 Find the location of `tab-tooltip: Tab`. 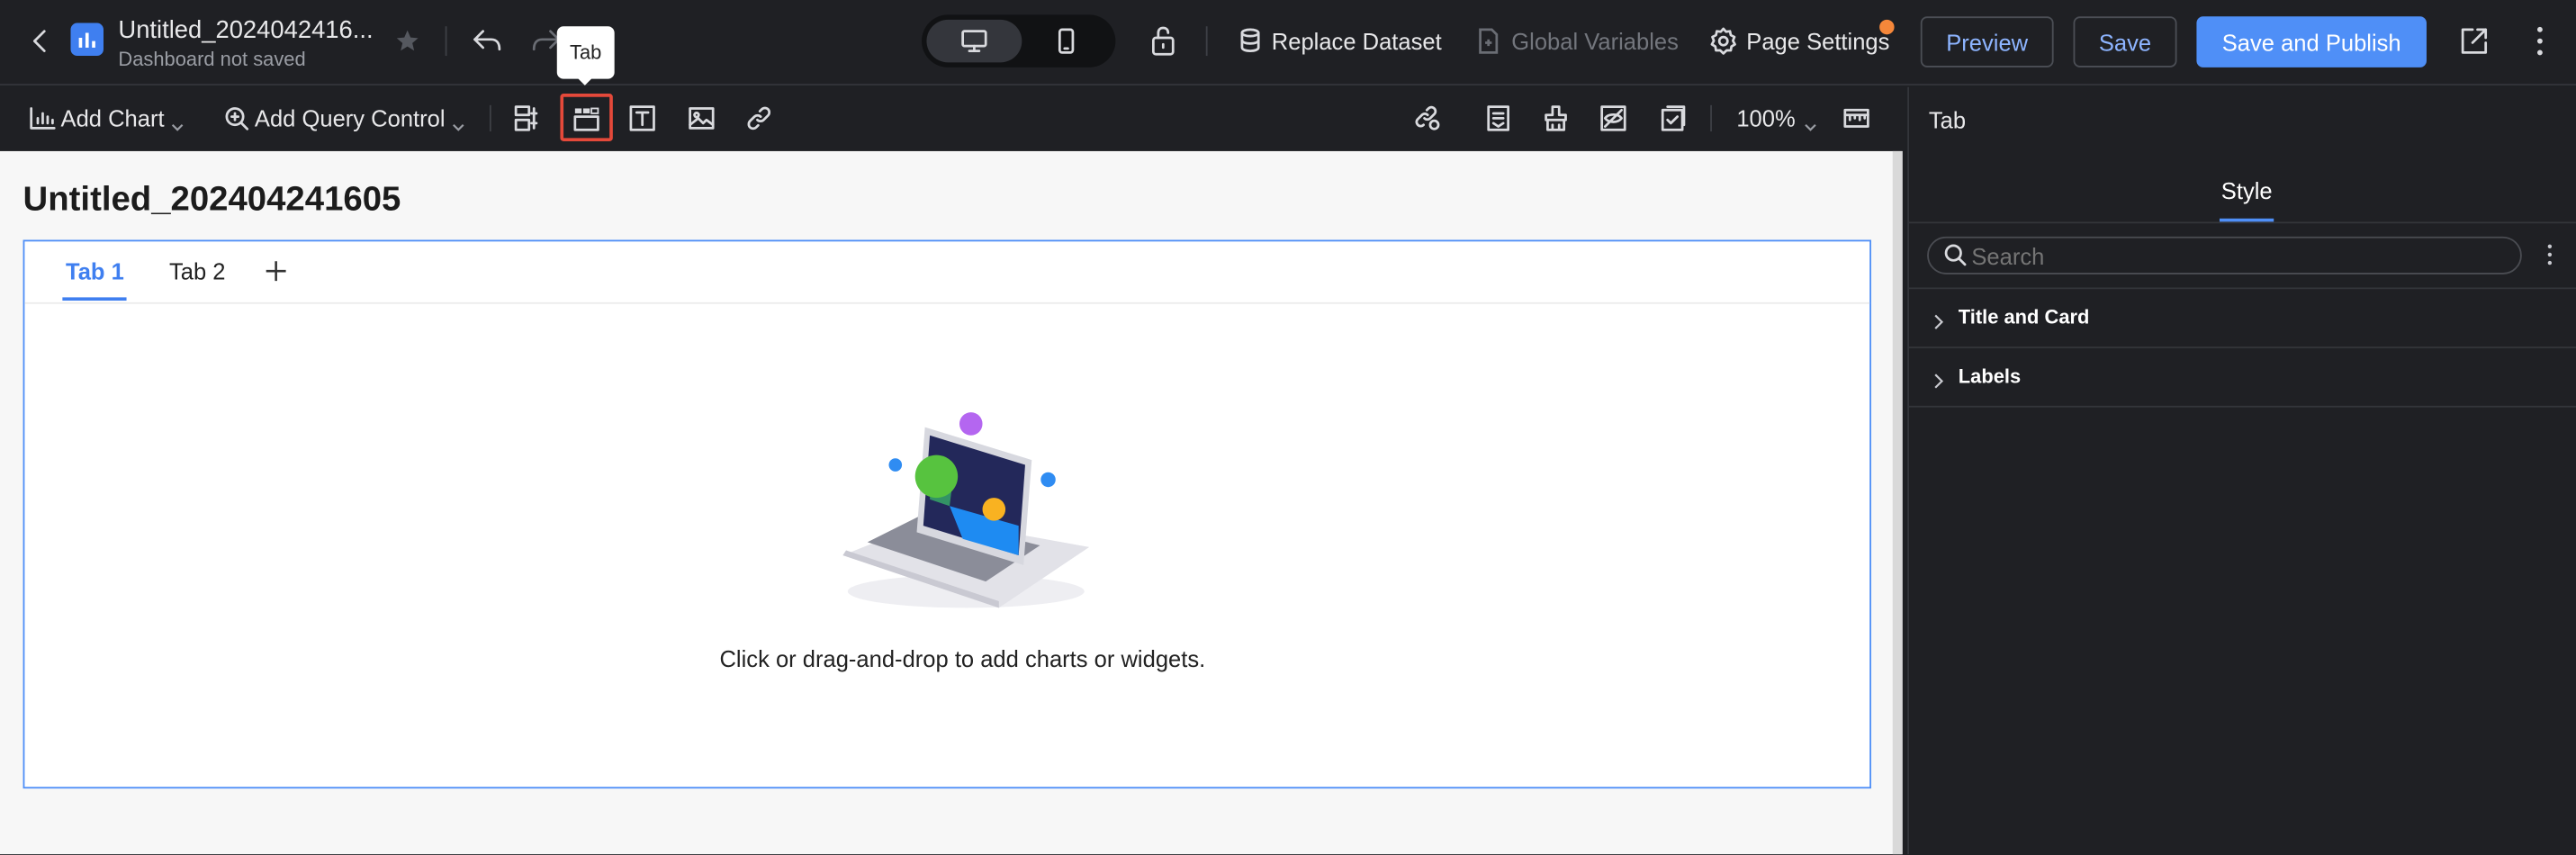

tab-tooltip: Tab is located at coordinates (585, 52).